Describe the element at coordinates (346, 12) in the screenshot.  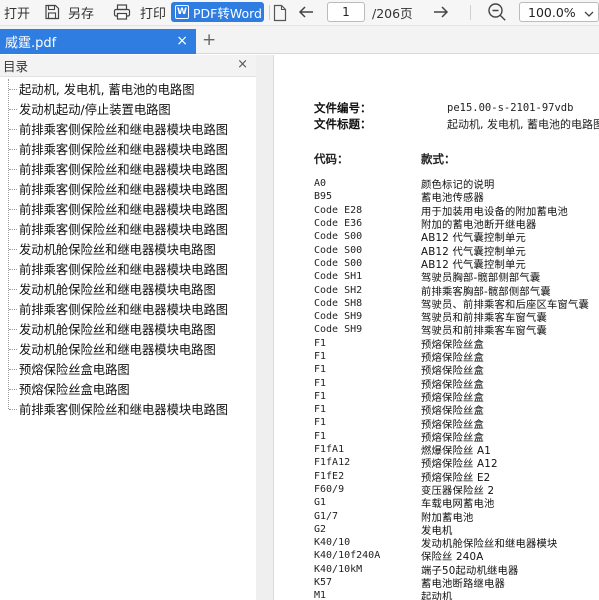
I see `page-number-input` at that location.